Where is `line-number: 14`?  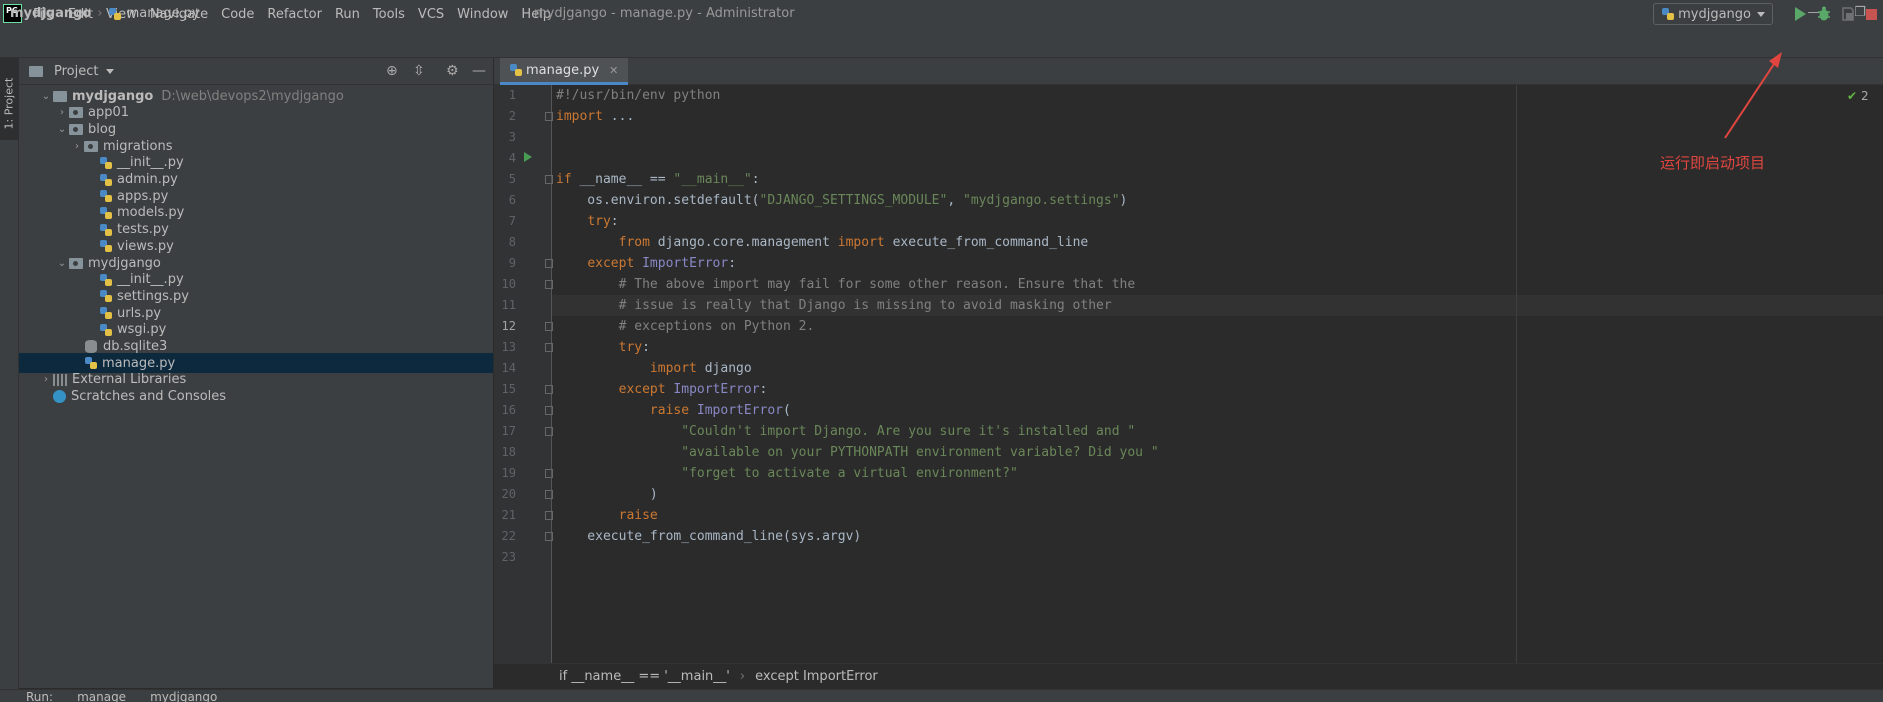
line-number: 14 is located at coordinates (508, 368).